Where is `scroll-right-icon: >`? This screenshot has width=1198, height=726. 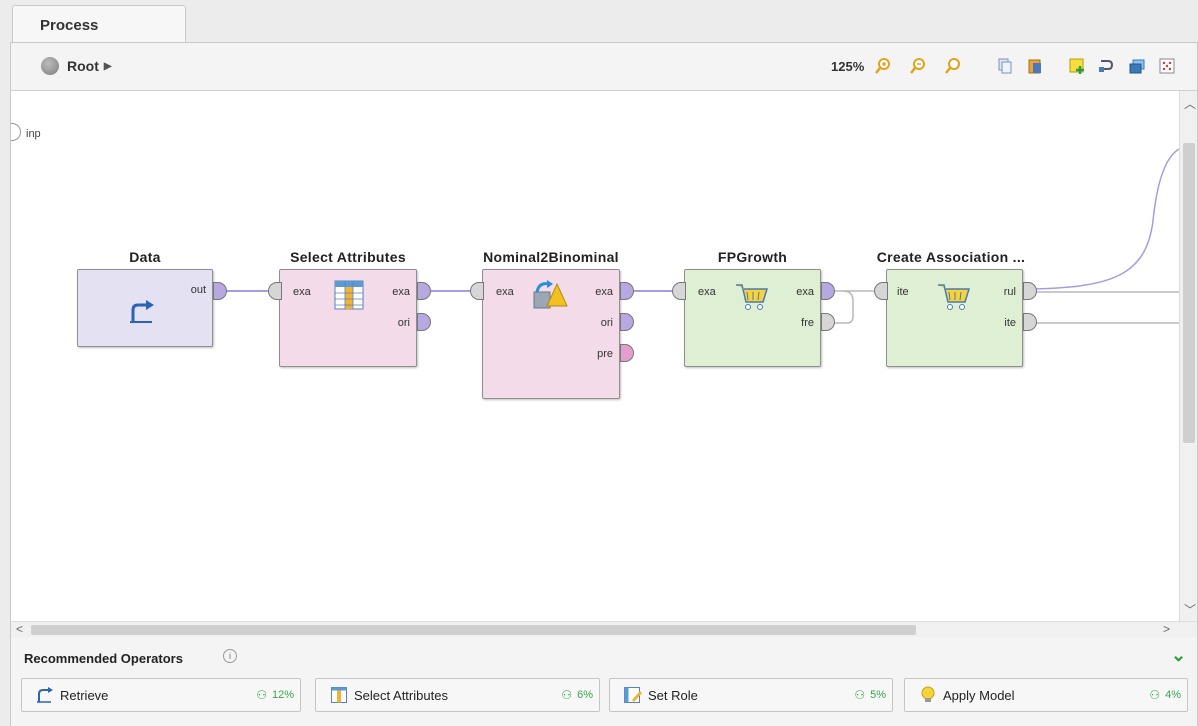 scroll-right-icon: > is located at coordinates (1166, 629).